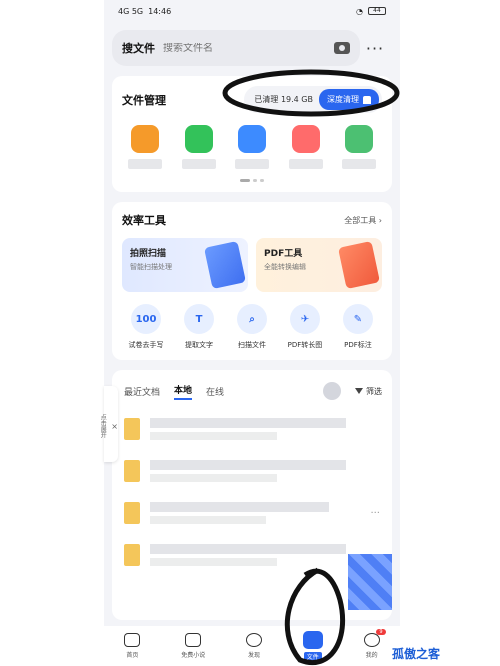  Describe the element at coordinates (416, 654) in the screenshot. I see `watermark: 孤傲之客` at that location.